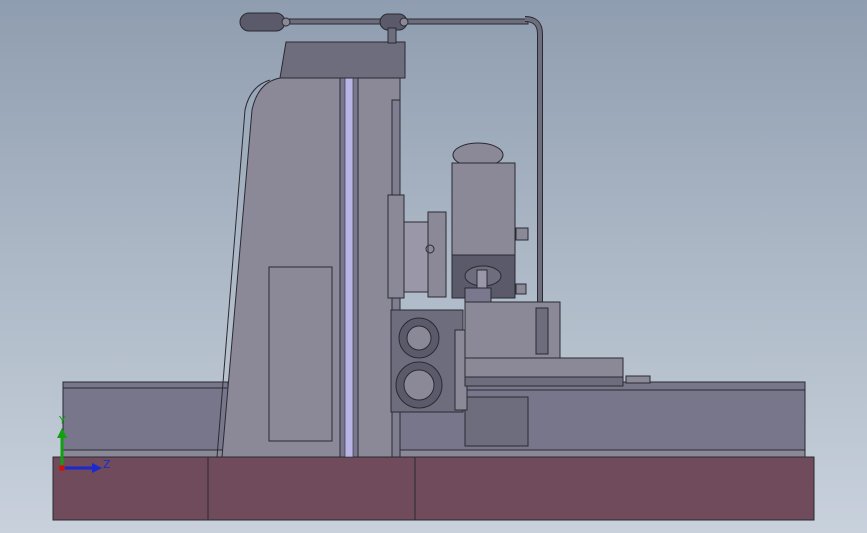  What do you see at coordinates (62, 420) in the screenshot?
I see `y-axis-label: Y` at bounding box center [62, 420].